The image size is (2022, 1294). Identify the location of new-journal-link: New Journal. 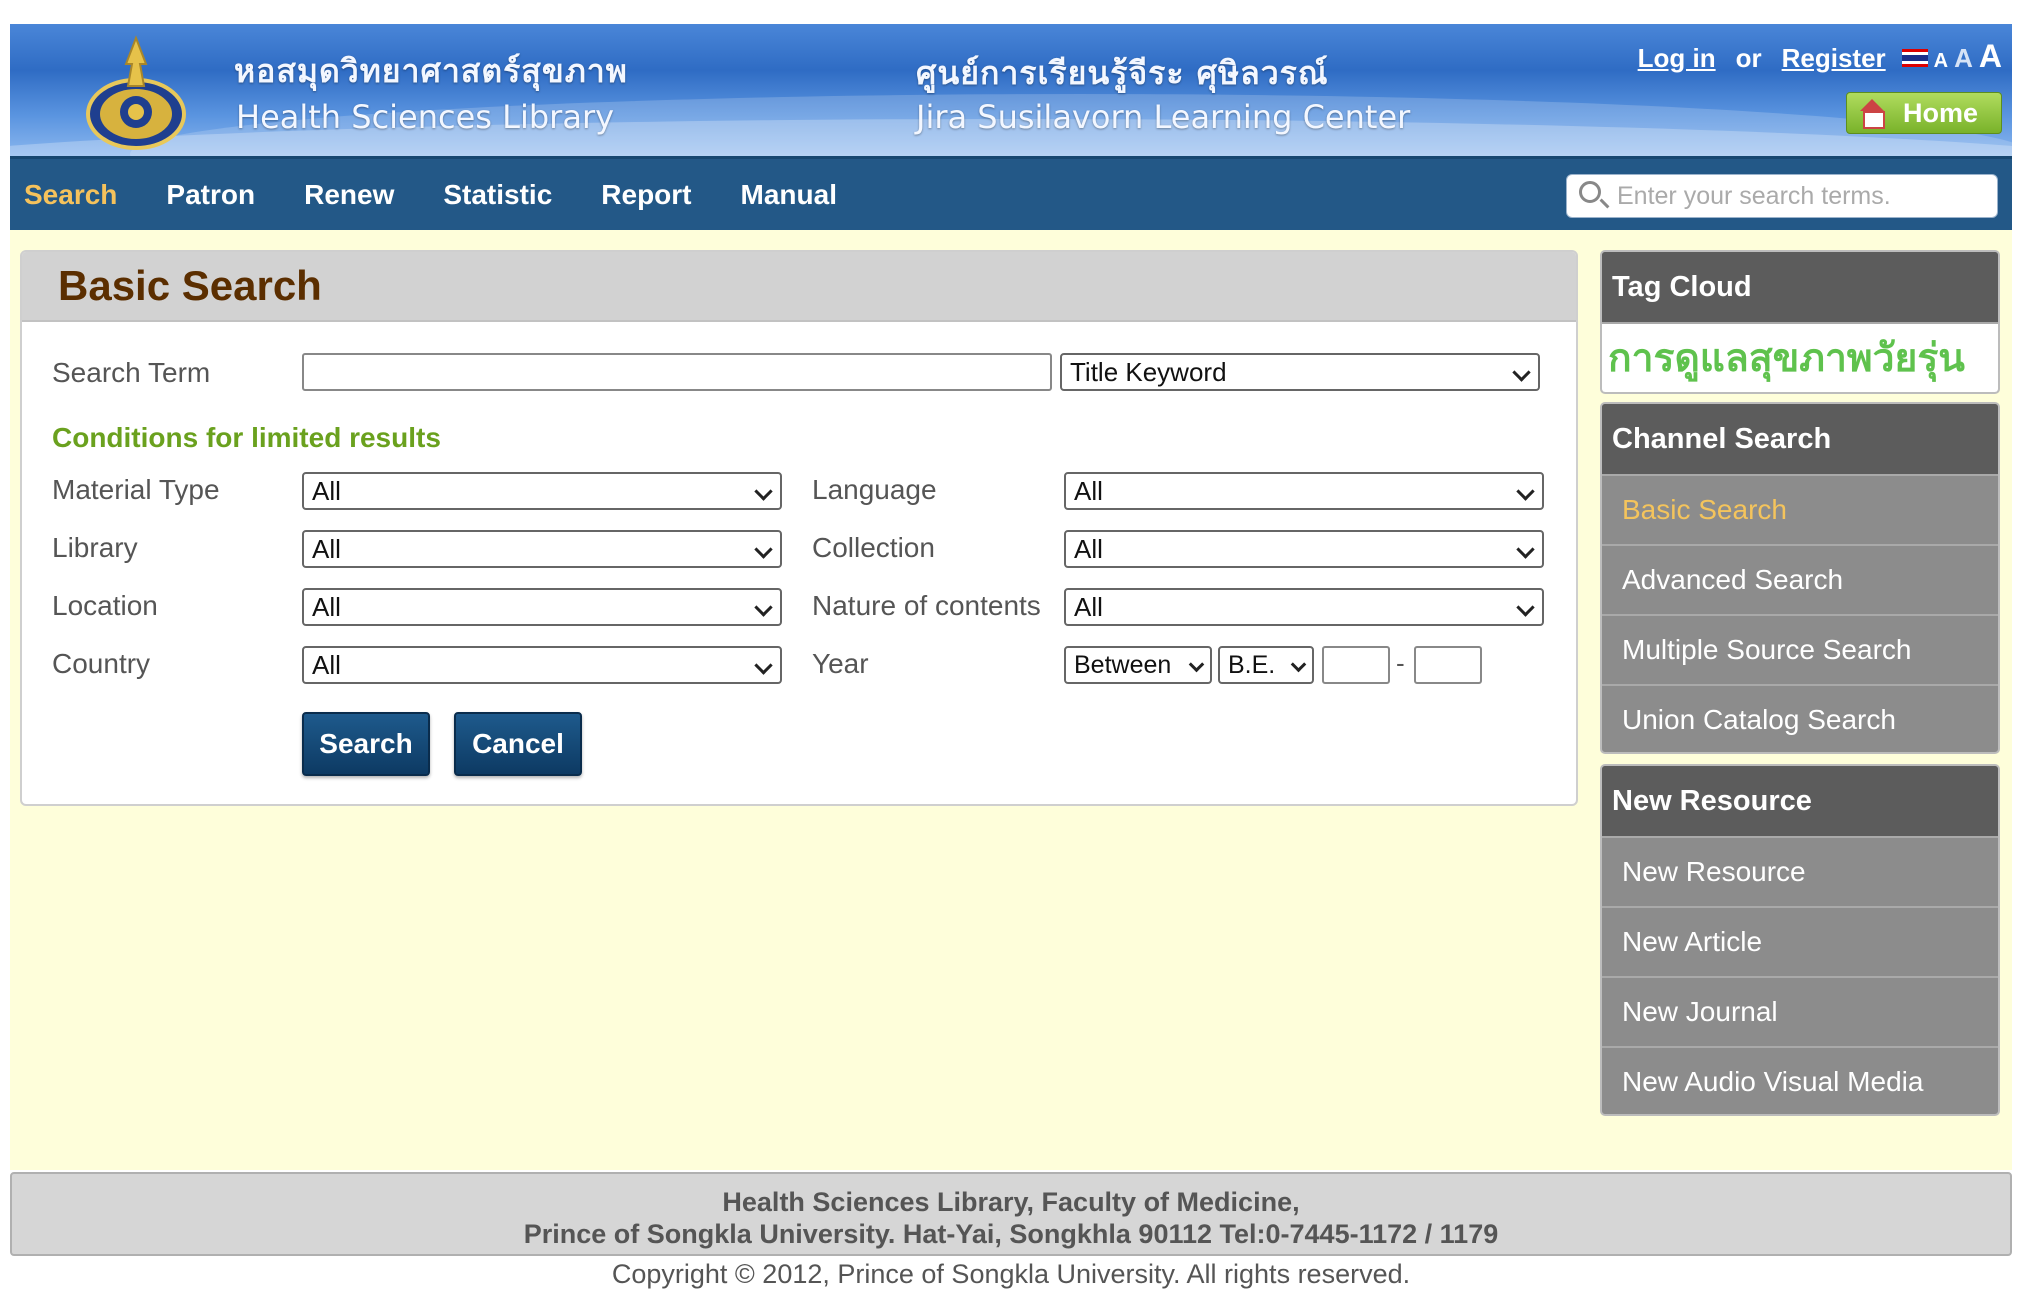
(1800, 1011).